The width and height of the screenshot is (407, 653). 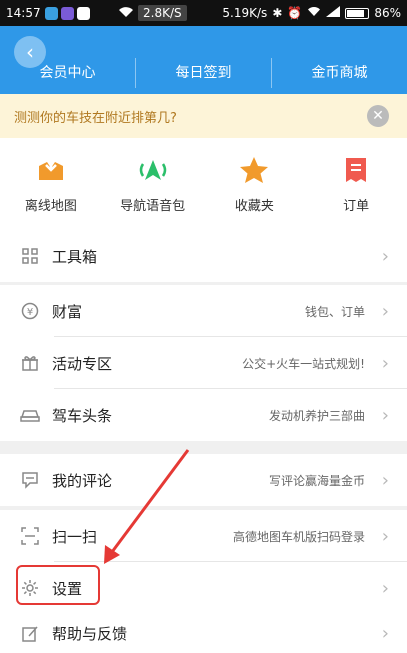 I want to click on voice-pack-icon, so click(x=153, y=170).